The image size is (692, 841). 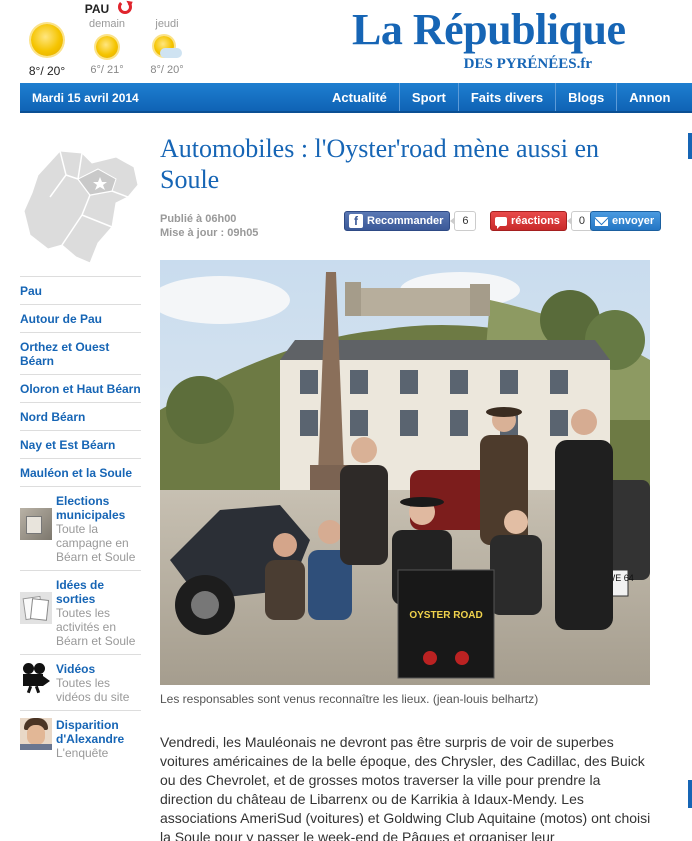 I want to click on refresh-icon, so click(x=125, y=7).